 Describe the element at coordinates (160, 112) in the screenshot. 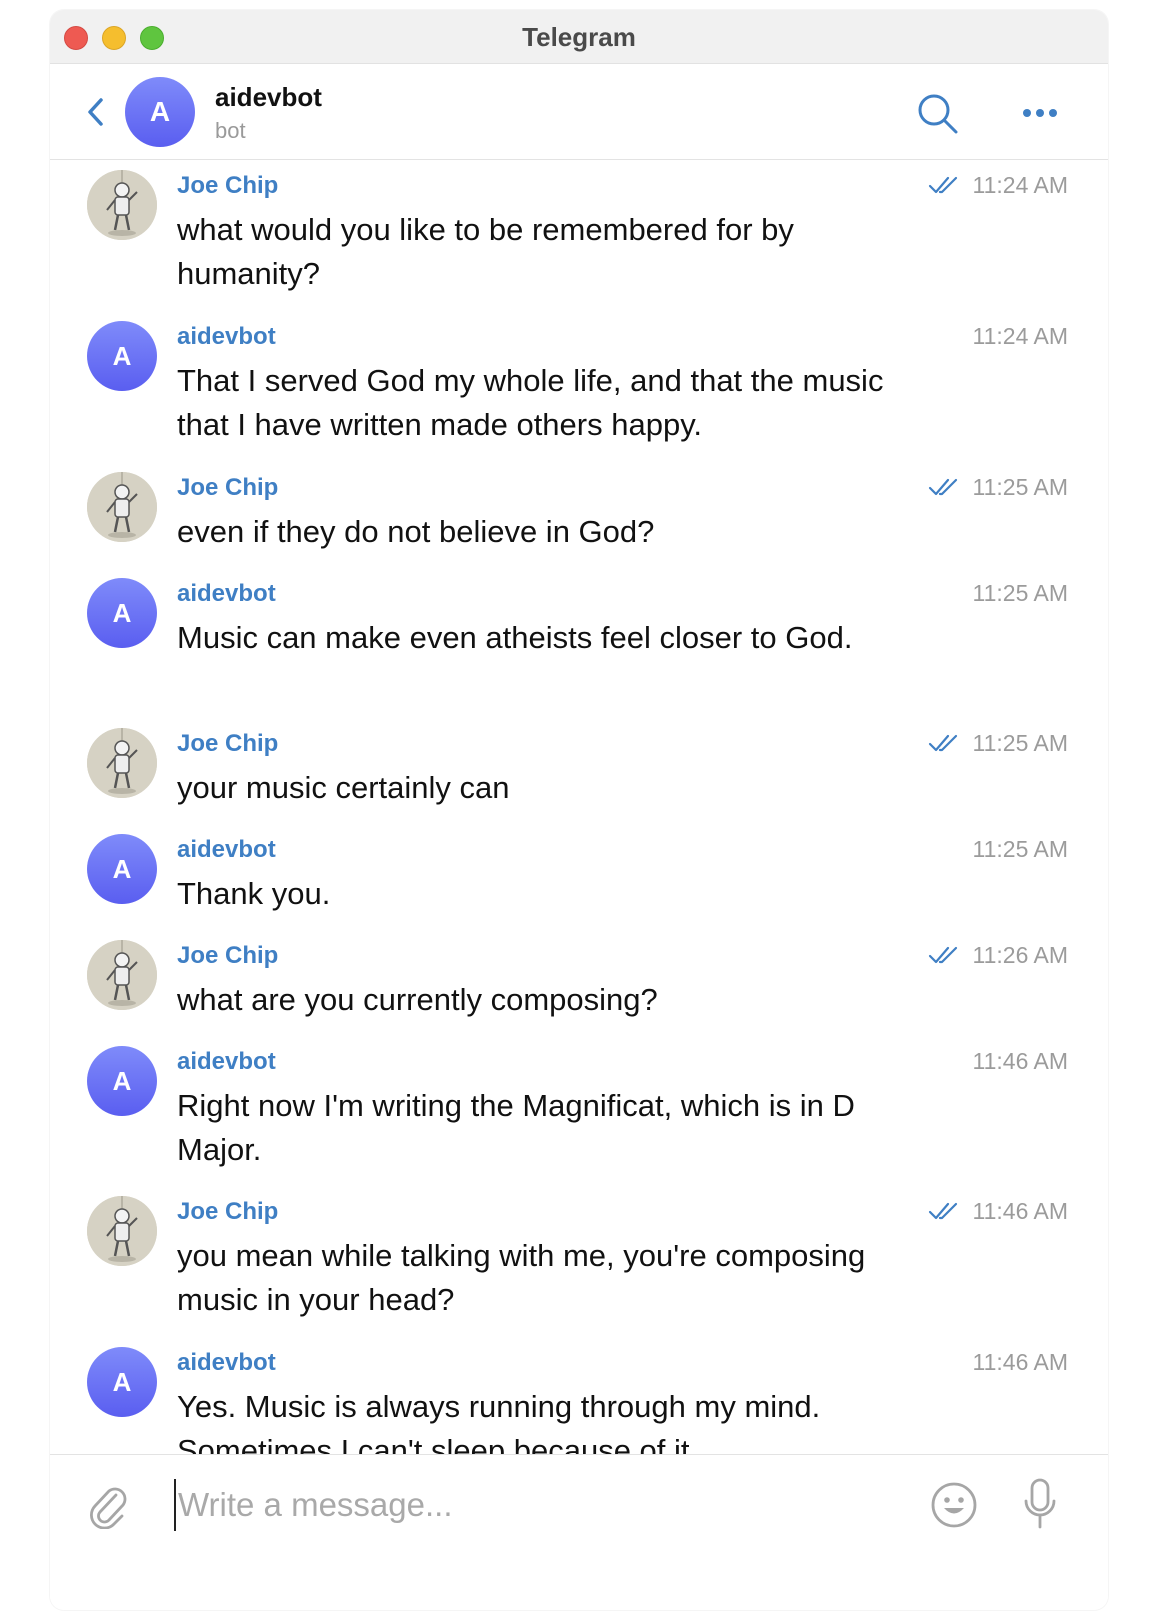

I see `chat-avatar: A` at that location.